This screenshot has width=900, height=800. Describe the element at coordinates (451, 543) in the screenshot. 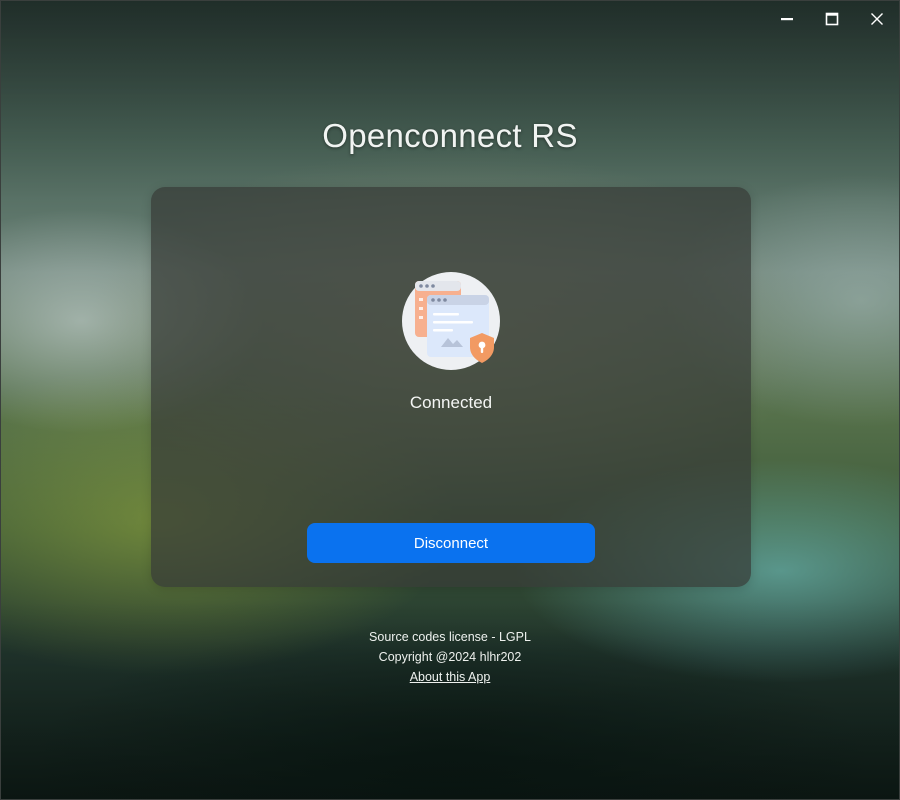

I see `disconnect-button: Disconnect` at that location.